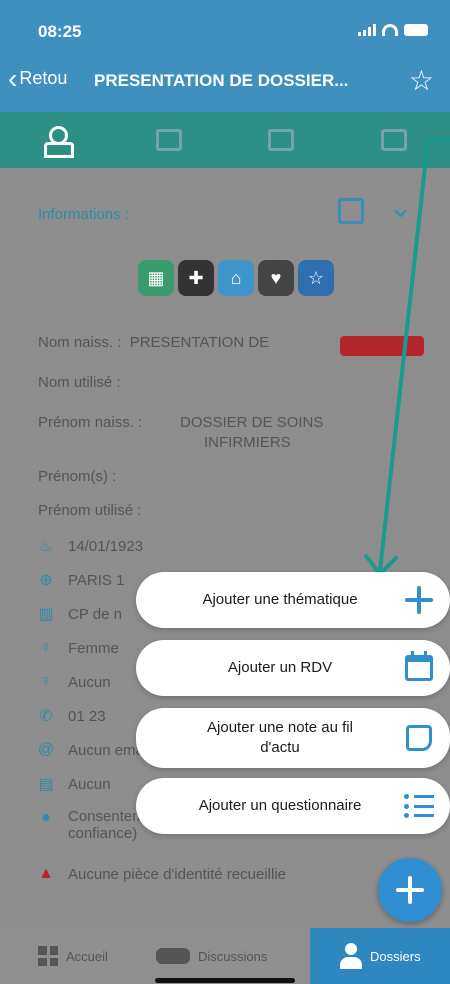 This screenshot has width=450, height=984. Describe the element at coordinates (280, 667) in the screenshot. I see `add-rdv-label: Ajouter un RDV` at that location.